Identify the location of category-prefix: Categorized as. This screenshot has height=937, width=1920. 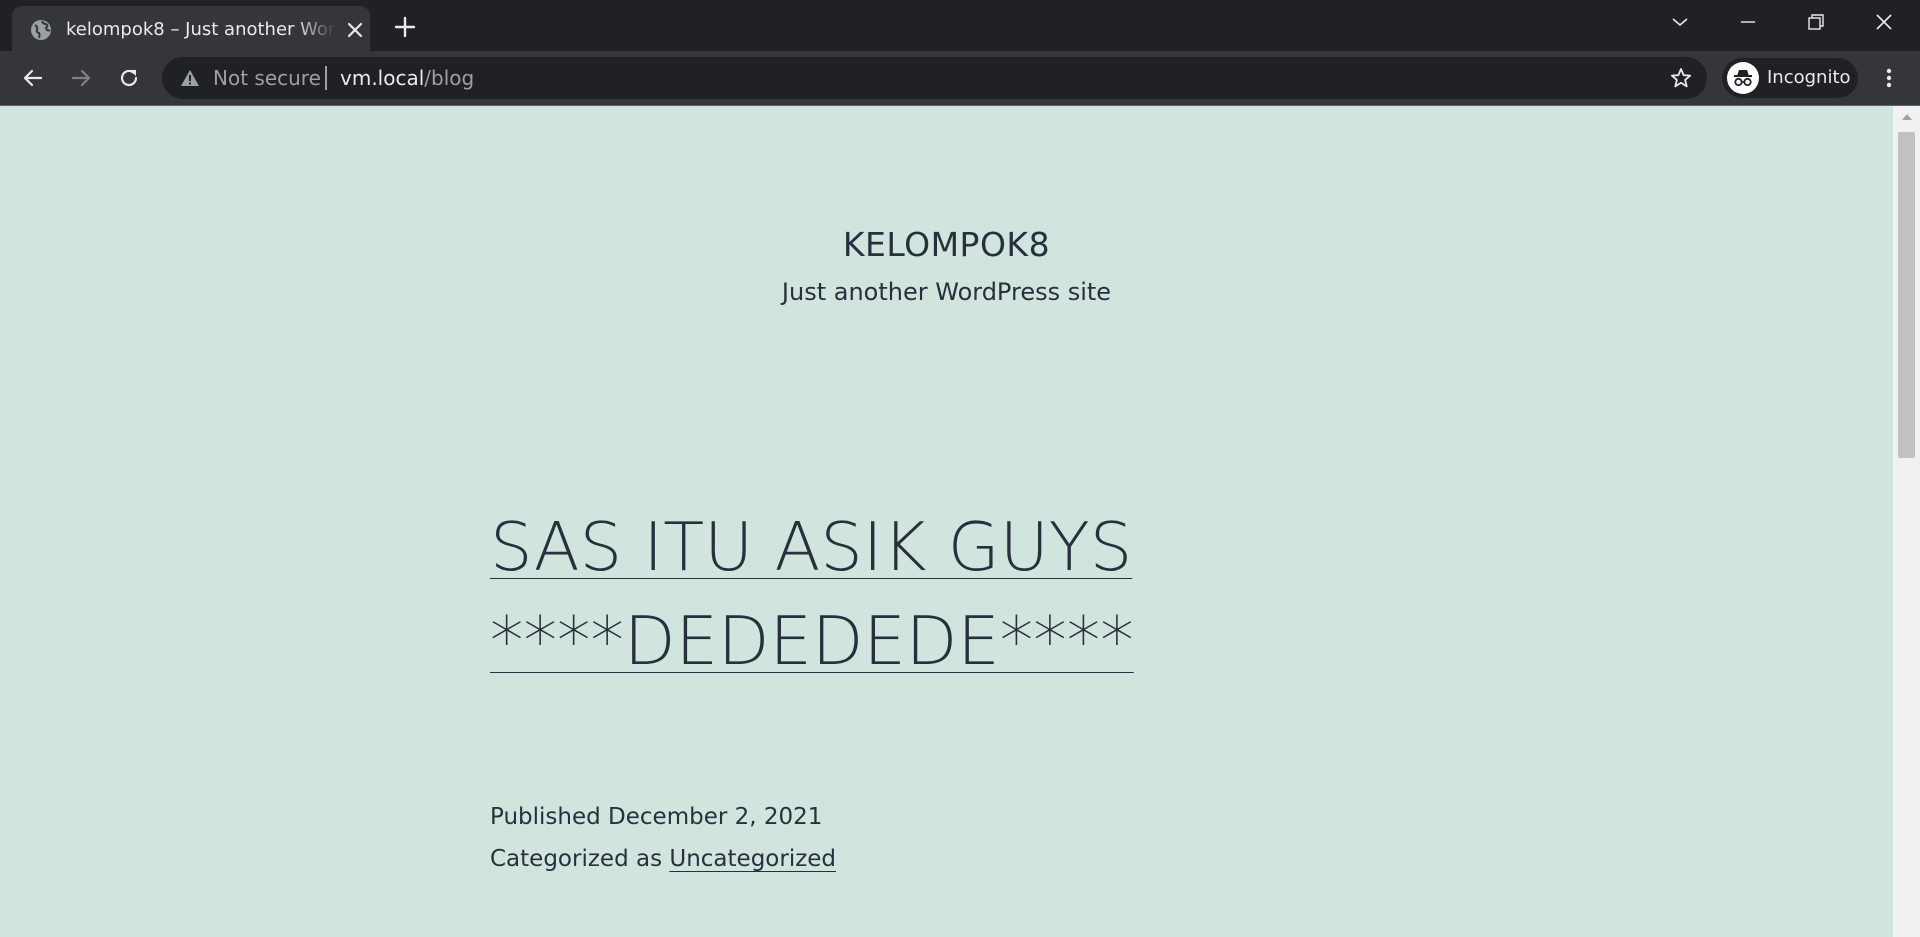
(576, 859).